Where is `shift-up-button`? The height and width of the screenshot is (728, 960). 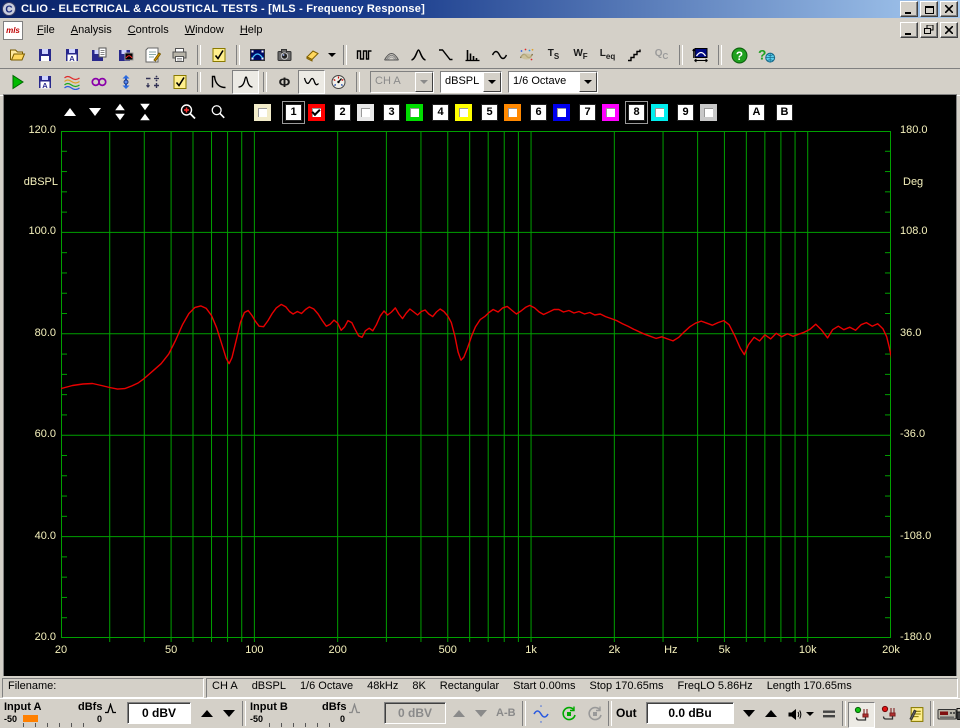 shift-up-button is located at coordinates (70, 112).